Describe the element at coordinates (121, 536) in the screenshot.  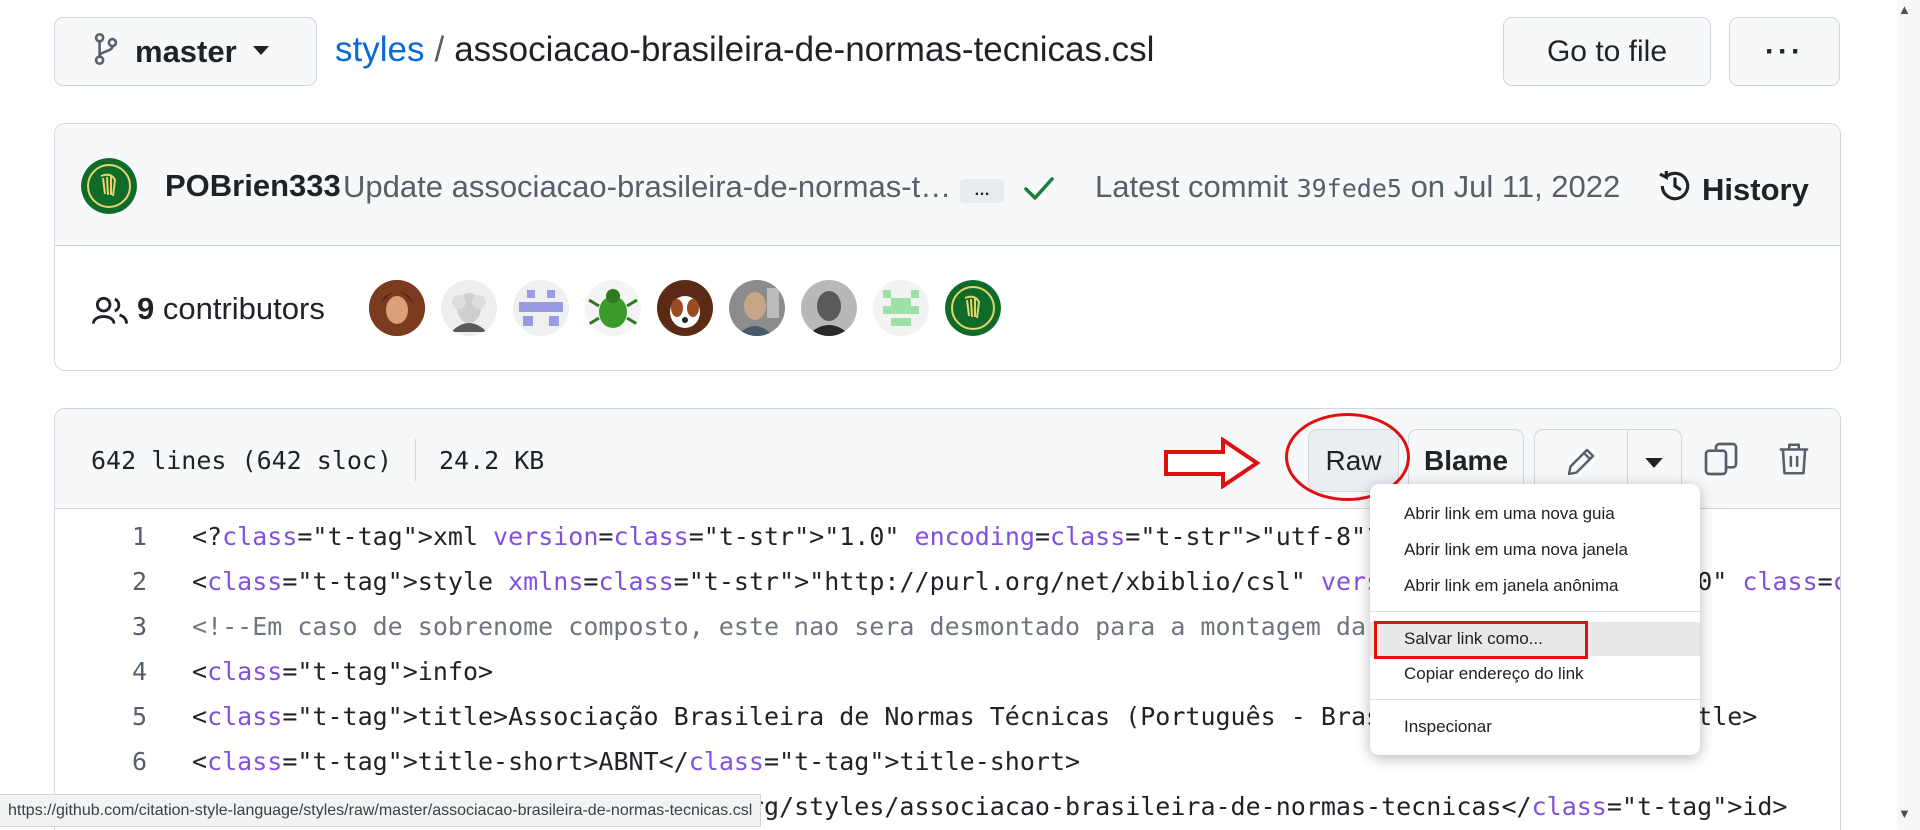
I see `line-number: 1` at that location.